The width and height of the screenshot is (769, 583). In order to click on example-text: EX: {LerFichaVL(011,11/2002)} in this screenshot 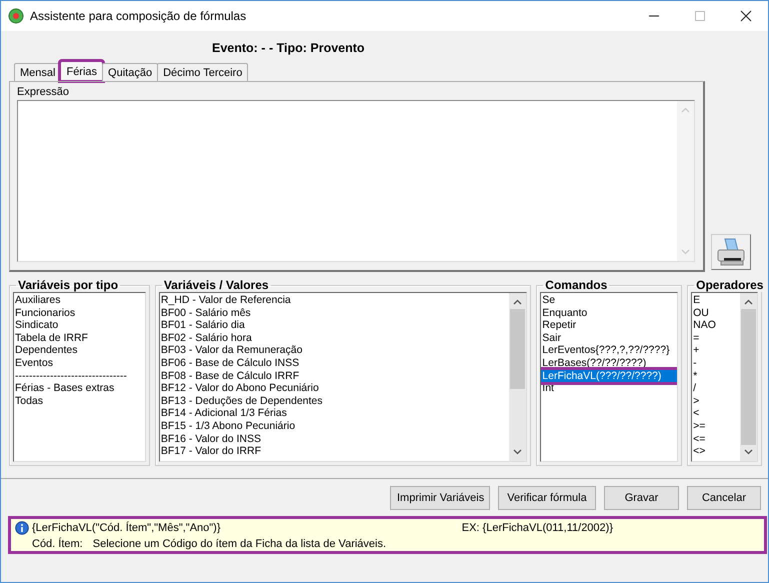, I will do `click(537, 528)`.